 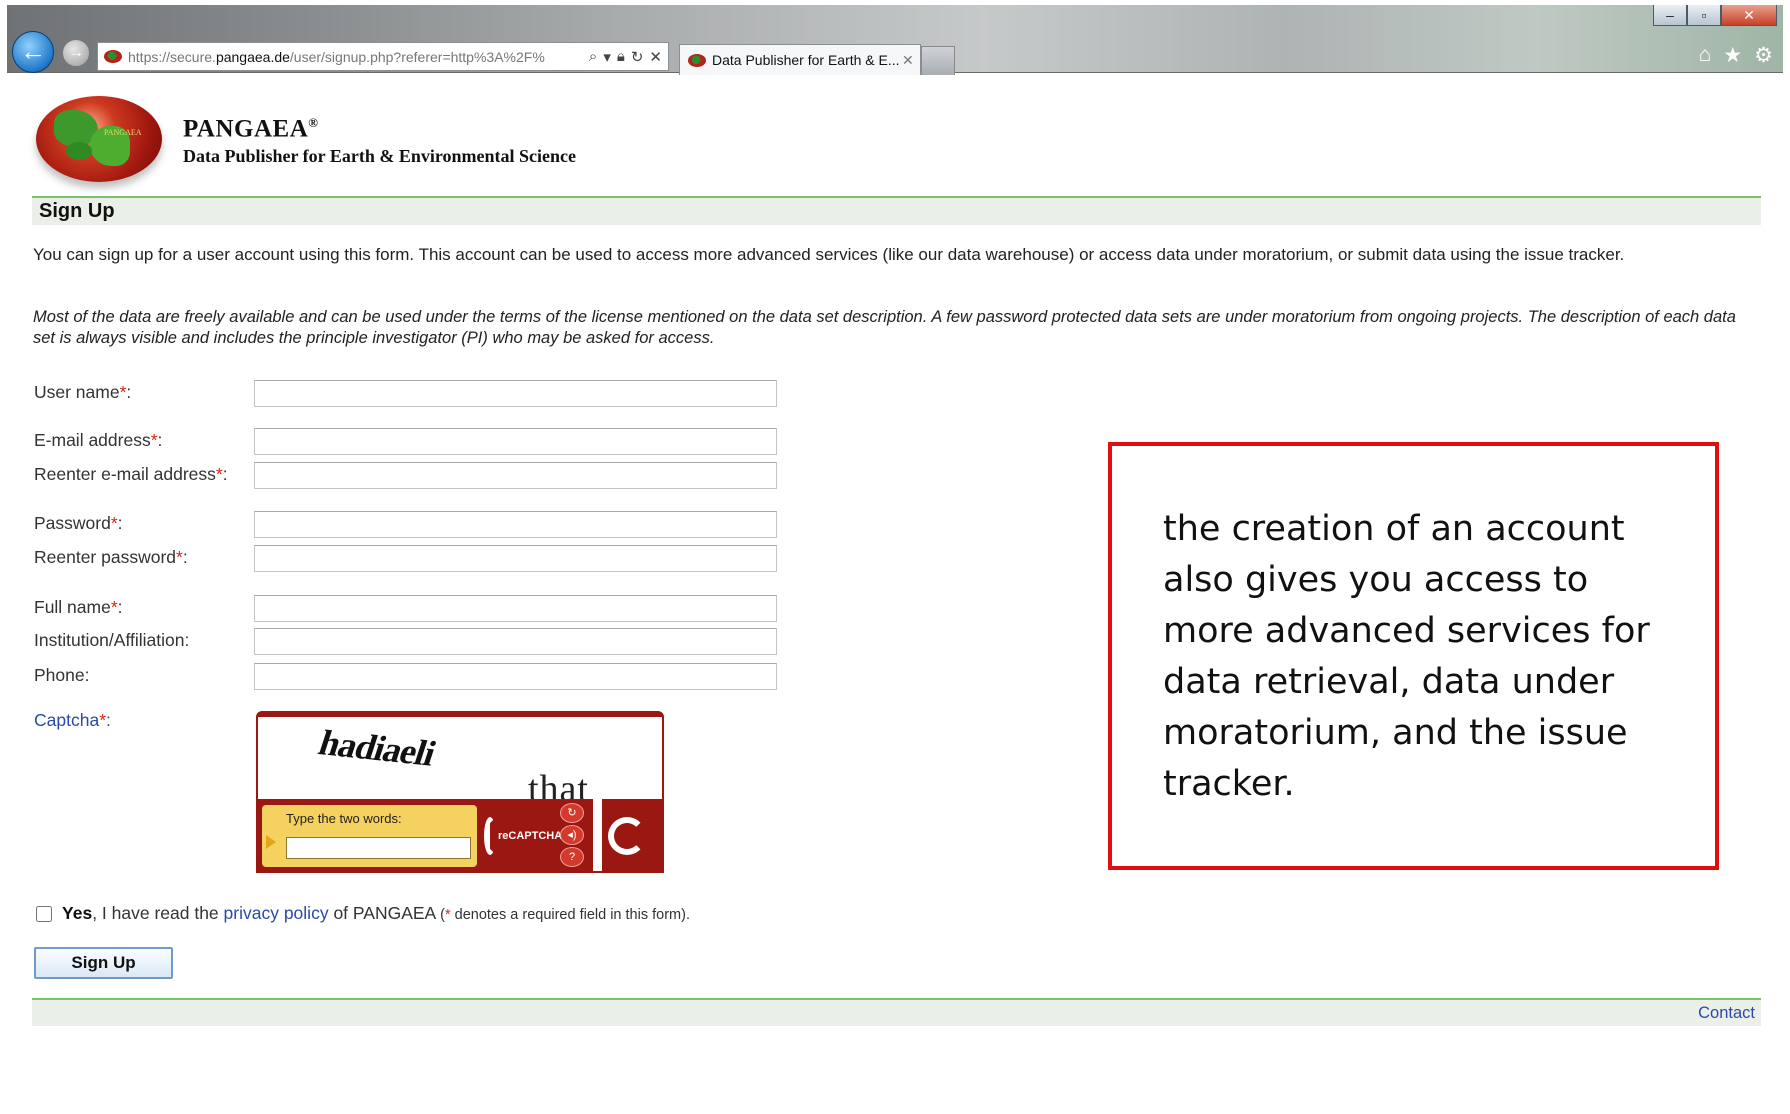 What do you see at coordinates (896, 1012) in the screenshot?
I see `footer-bar: Contact` at bounding box center [896, 1012].